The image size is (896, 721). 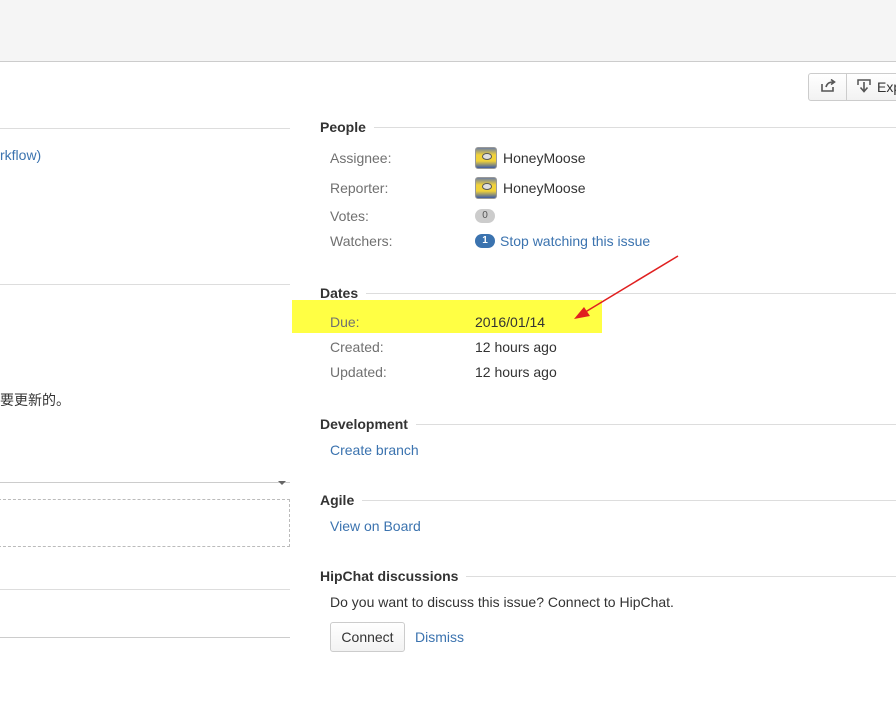 I want to click on agile-heading: Agile, so click(x=337, y=500).